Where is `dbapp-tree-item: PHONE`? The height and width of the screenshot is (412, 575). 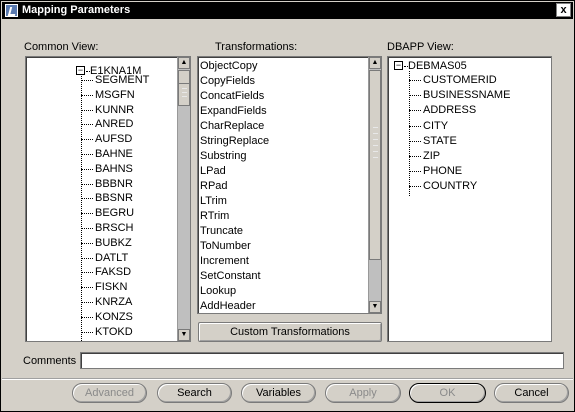
dbapp-tree-item: PHONE is located at coordinates (442, 171).